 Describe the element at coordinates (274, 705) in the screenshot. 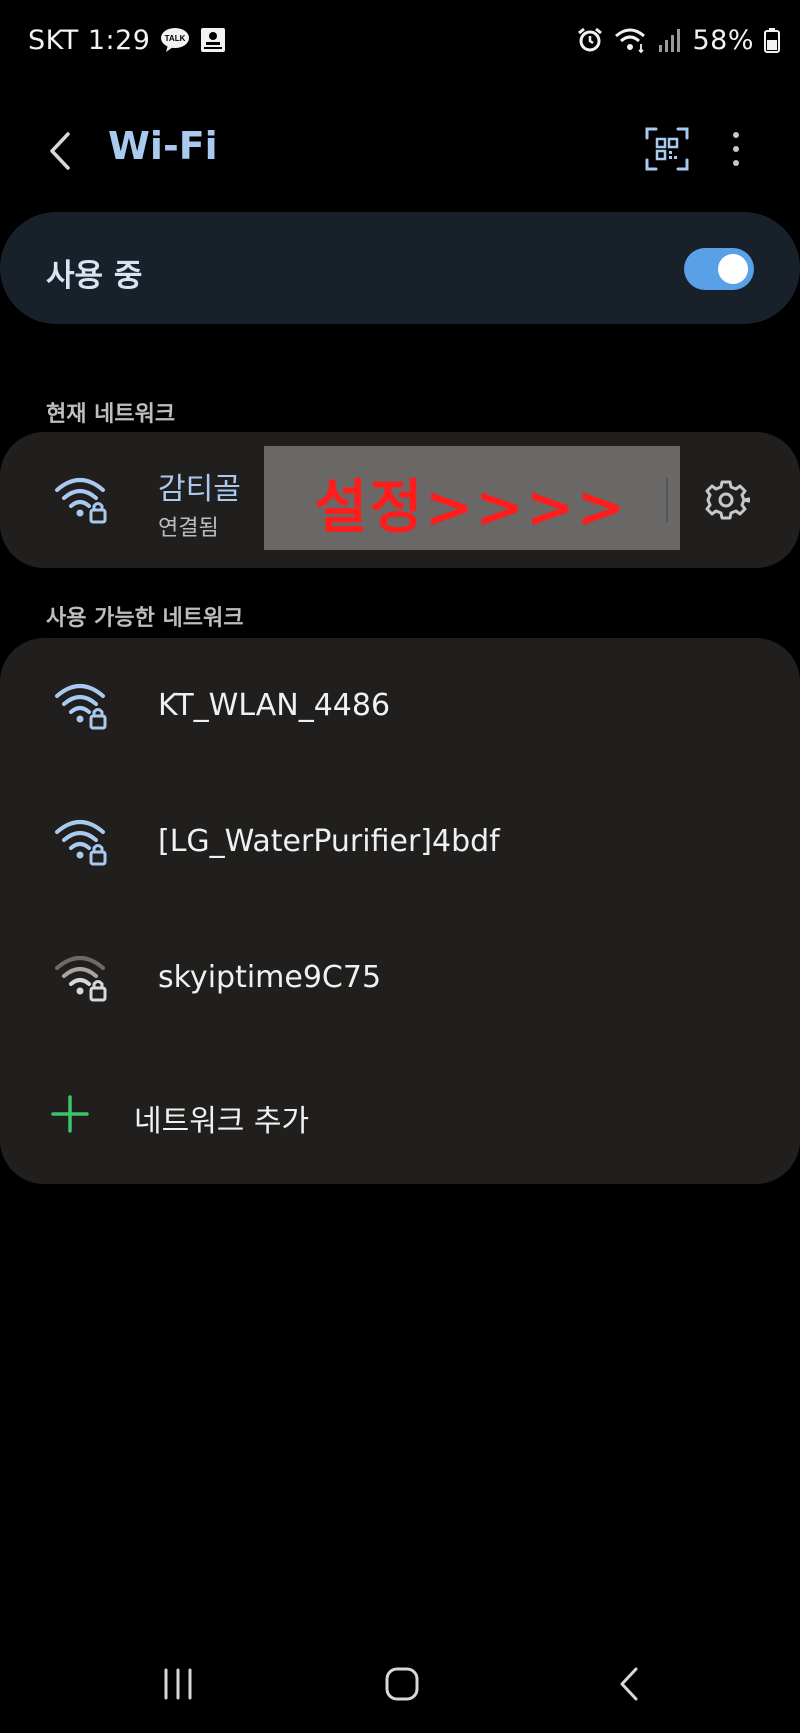

I see `network-name: KT_WLAN_4486` at that location.